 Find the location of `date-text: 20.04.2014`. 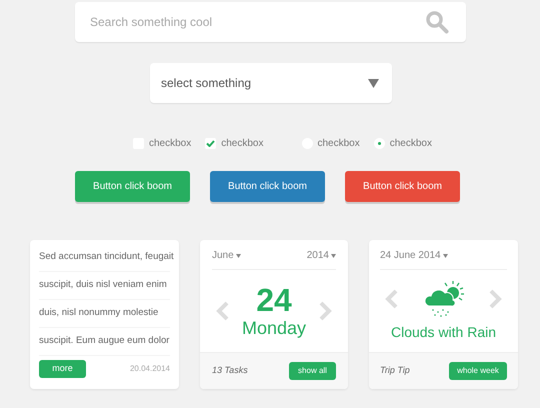

date-text: 20.04.2014 is located at coordinates (150, 369).